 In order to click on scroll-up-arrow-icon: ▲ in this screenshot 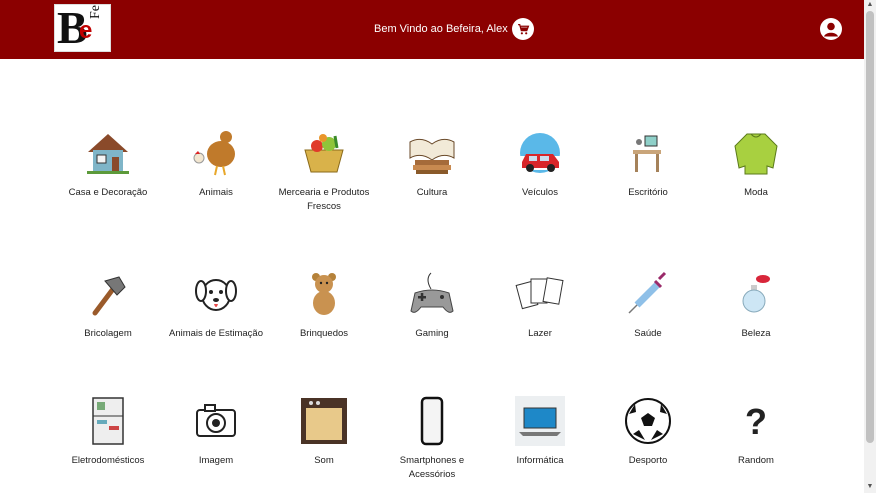, I will do `click(870, 5)`.